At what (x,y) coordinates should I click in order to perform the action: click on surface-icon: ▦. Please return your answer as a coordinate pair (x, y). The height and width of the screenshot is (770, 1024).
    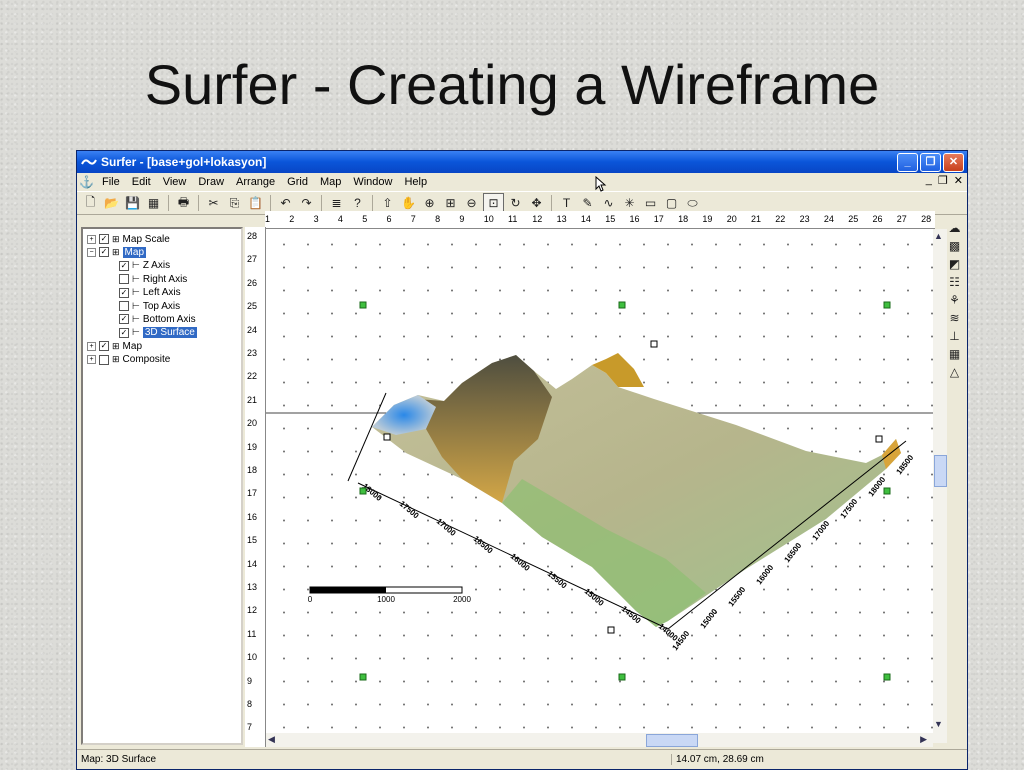
    Looking at the image, I should click on (954, 354).